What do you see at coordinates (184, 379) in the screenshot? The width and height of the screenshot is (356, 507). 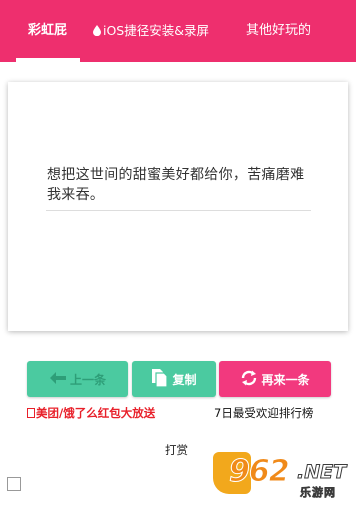 I see `copy-button-label: 复制` at bounding box center [184, 379].